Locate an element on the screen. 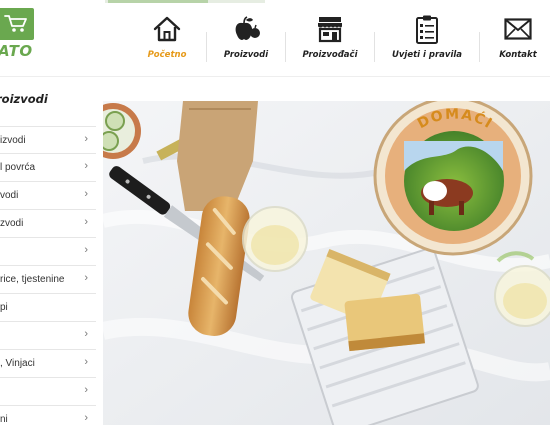 The image size is (550, 425). category-label: izvodi is located at coordinates (13, 140).